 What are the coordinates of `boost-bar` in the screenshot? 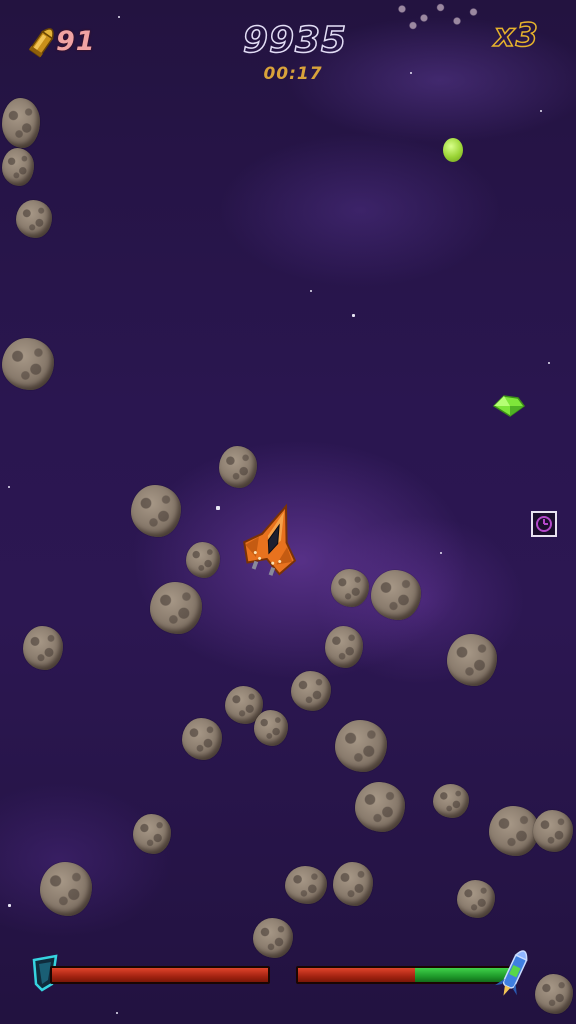 It's located at (404, 975).